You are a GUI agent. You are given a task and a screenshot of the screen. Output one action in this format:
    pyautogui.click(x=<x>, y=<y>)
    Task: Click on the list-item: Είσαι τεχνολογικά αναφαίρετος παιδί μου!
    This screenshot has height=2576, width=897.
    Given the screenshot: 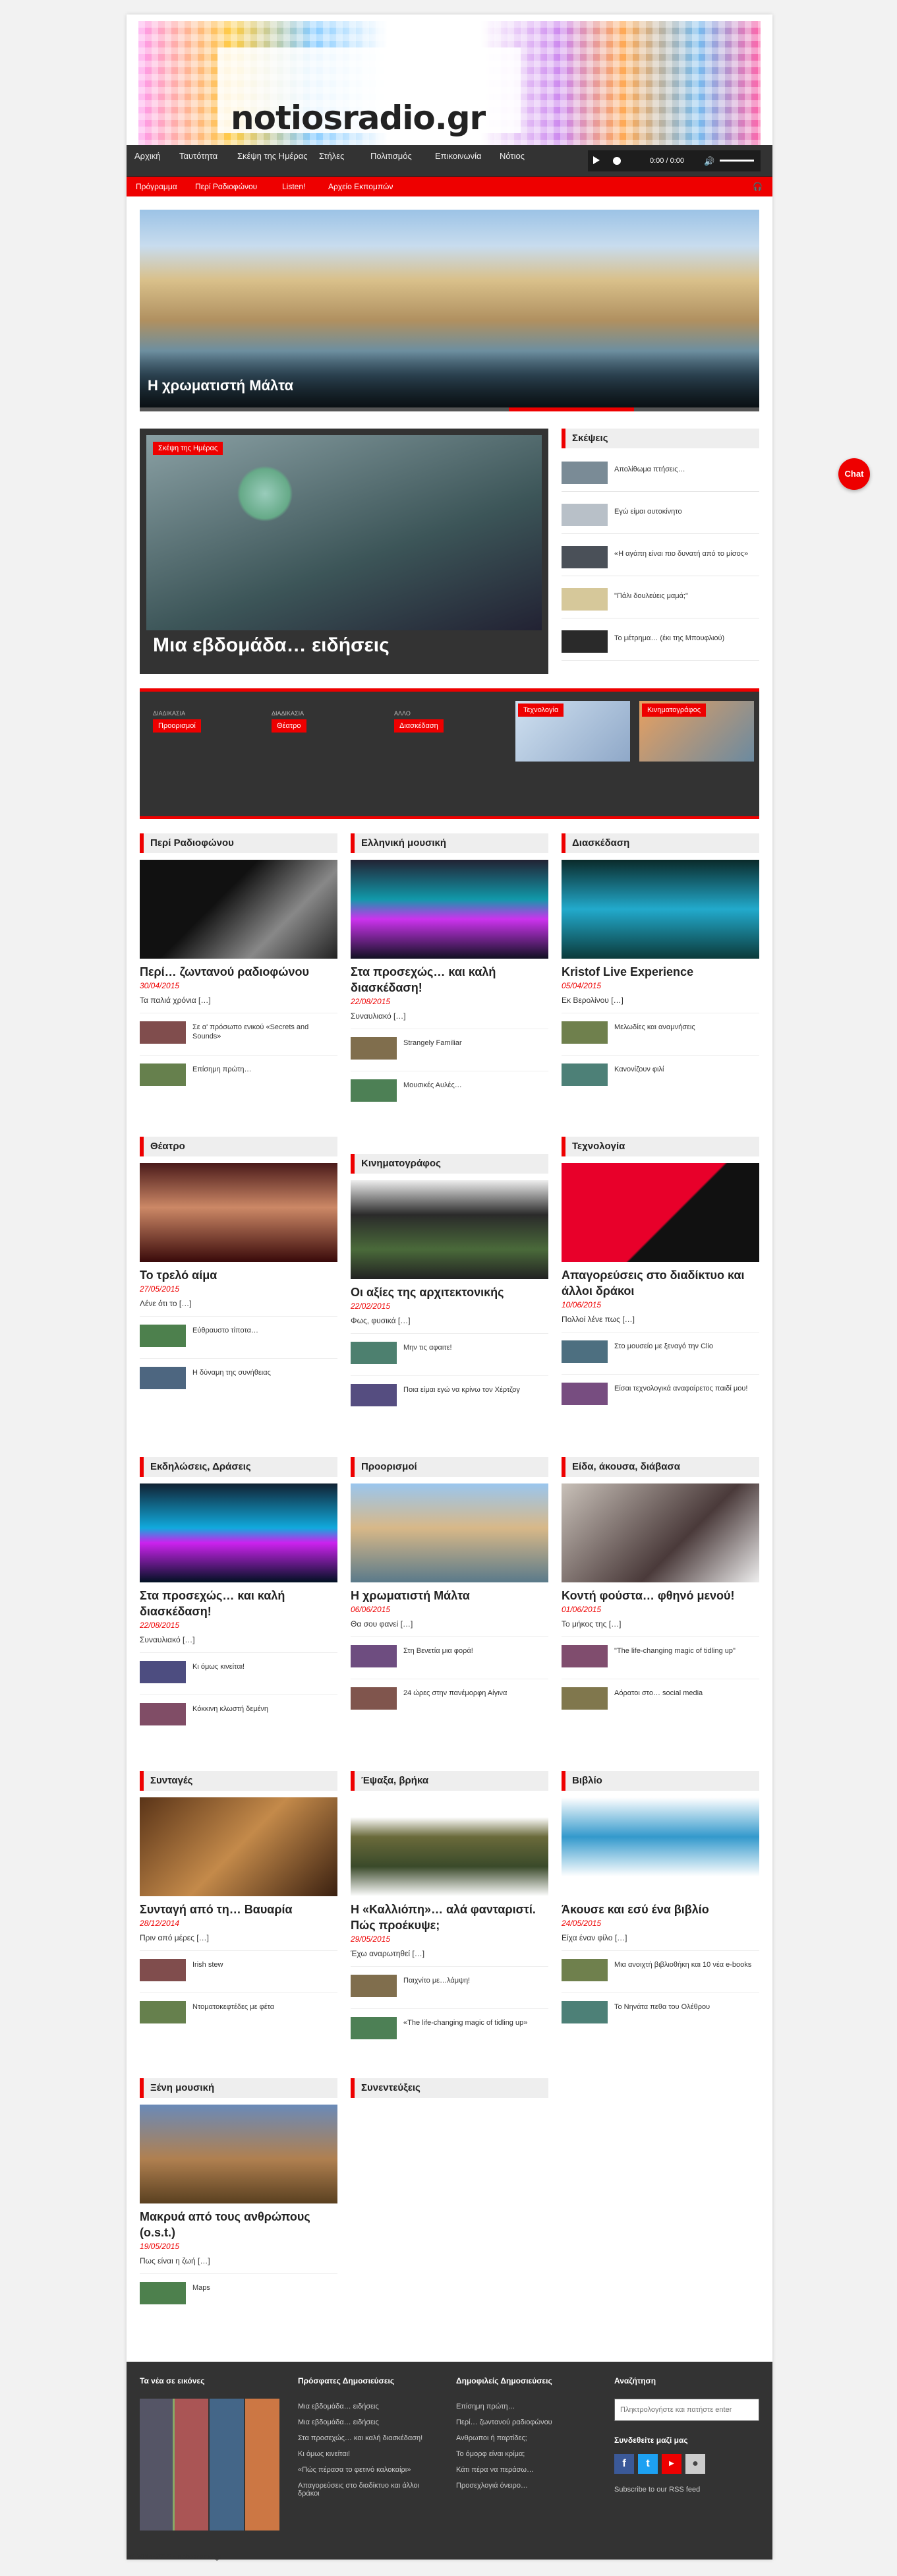 What is the action you would take?
    pyautogui.click(x=660, y=1390)
    